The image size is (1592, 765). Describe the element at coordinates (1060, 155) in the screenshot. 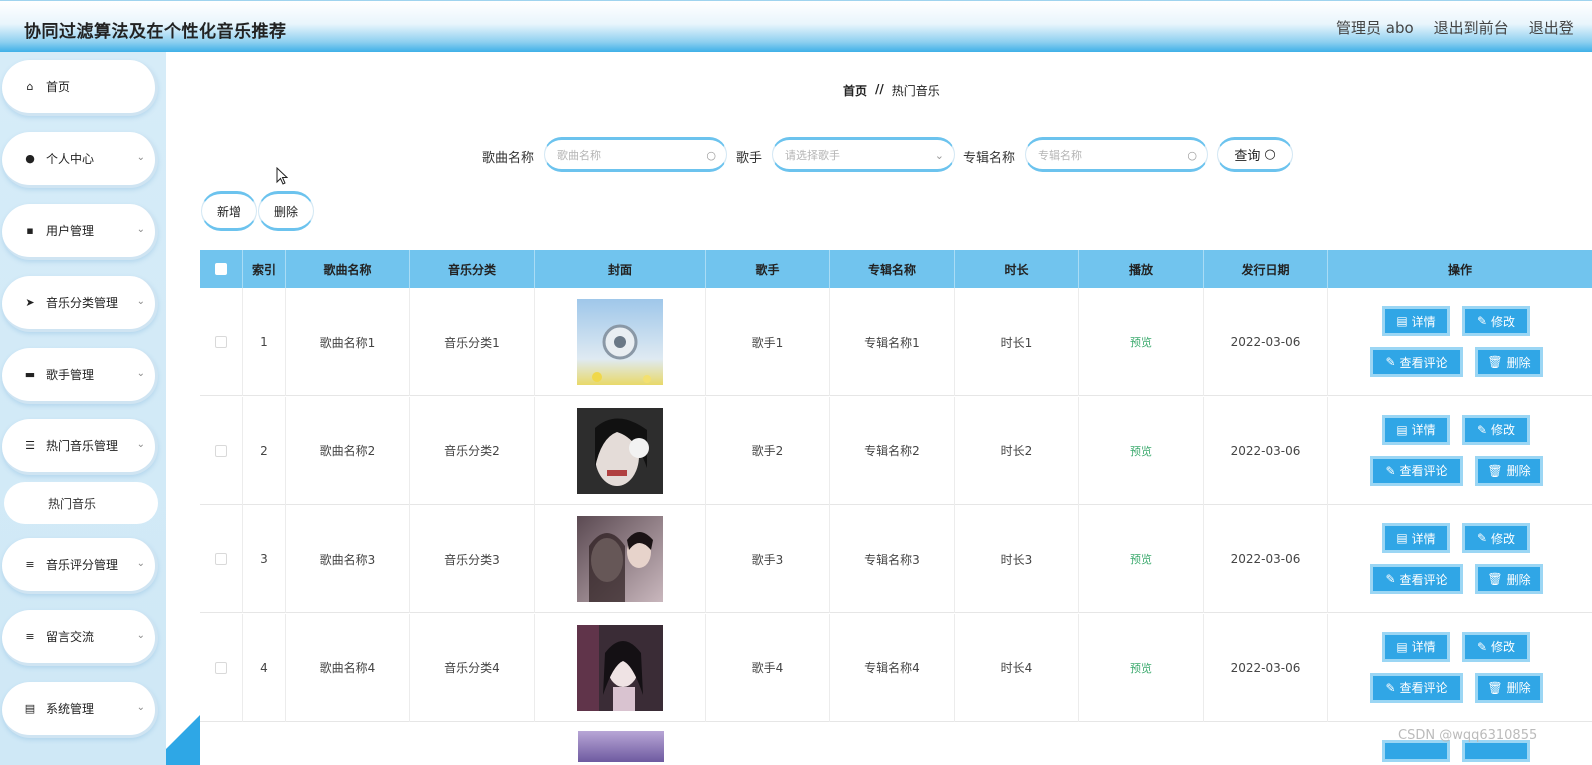

I see `album-name-placeholder: 专辑名称` at that location.